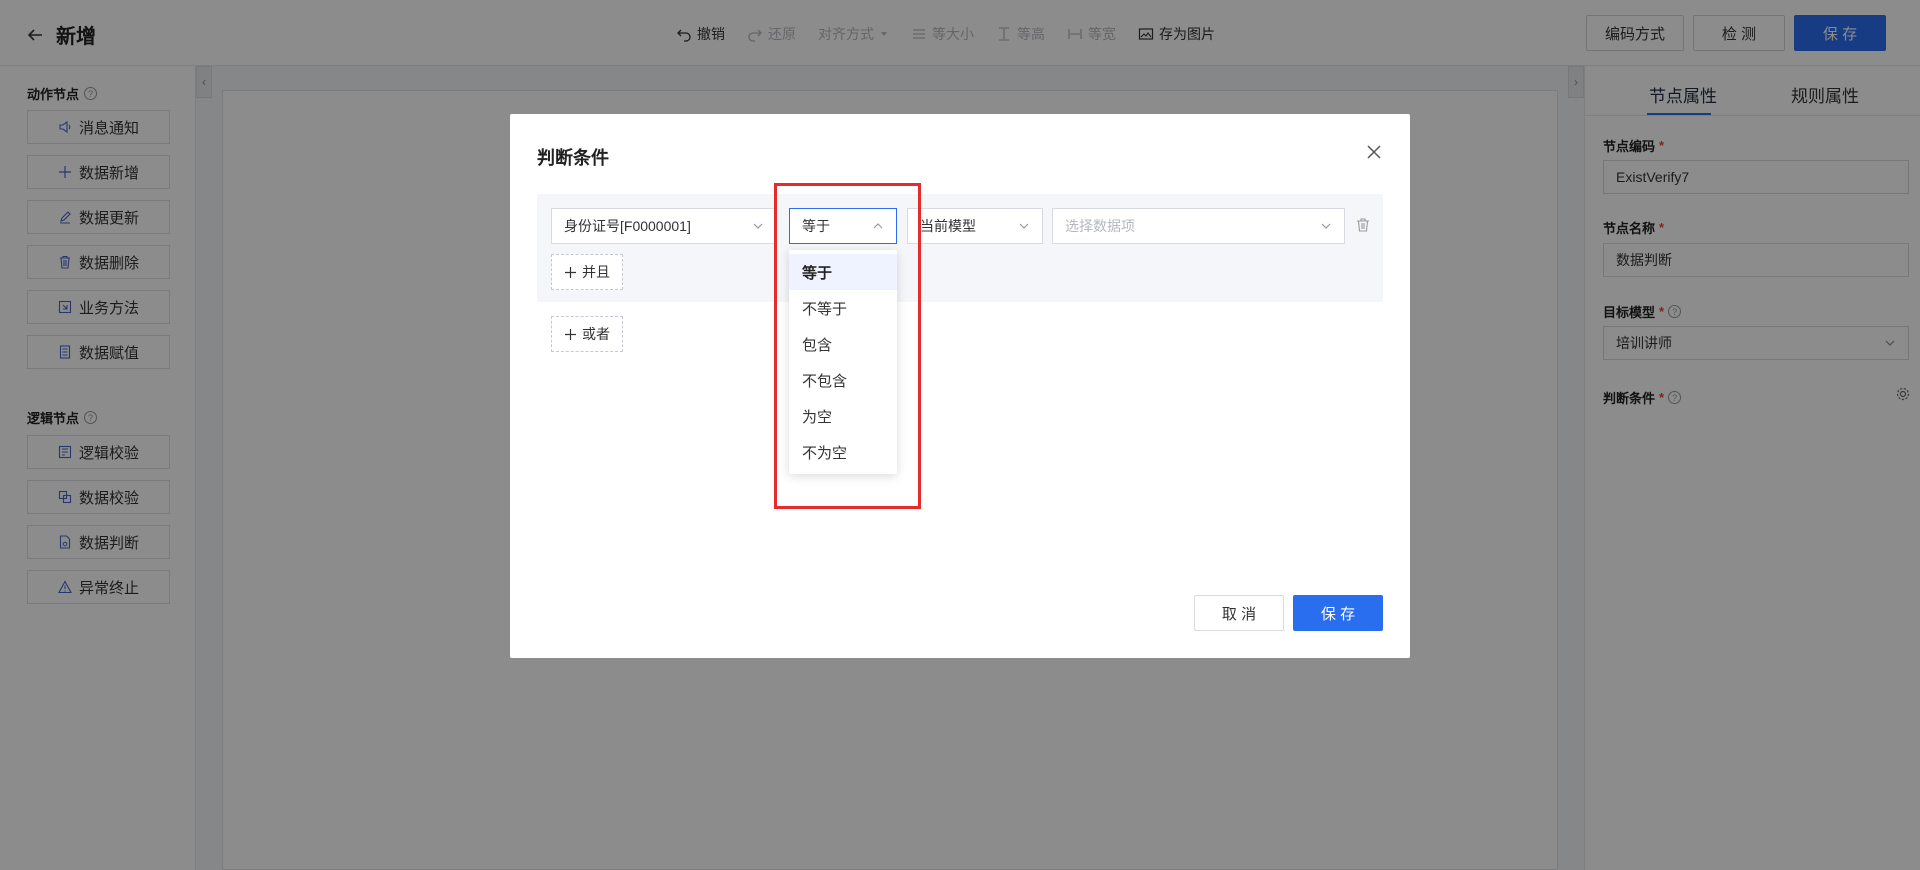 This screenshot has height=870, width=1920. I want to click on delete-condition-icon, so click(1363, 225).